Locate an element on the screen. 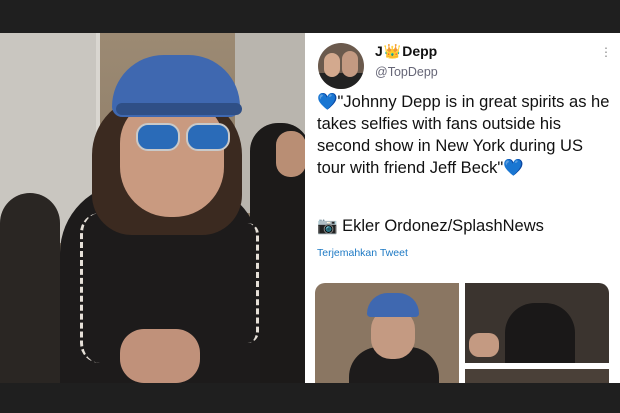 Image resolution: width=620 pixels, height=413 pixels. cap-brim is located at coordinates (179, 109).